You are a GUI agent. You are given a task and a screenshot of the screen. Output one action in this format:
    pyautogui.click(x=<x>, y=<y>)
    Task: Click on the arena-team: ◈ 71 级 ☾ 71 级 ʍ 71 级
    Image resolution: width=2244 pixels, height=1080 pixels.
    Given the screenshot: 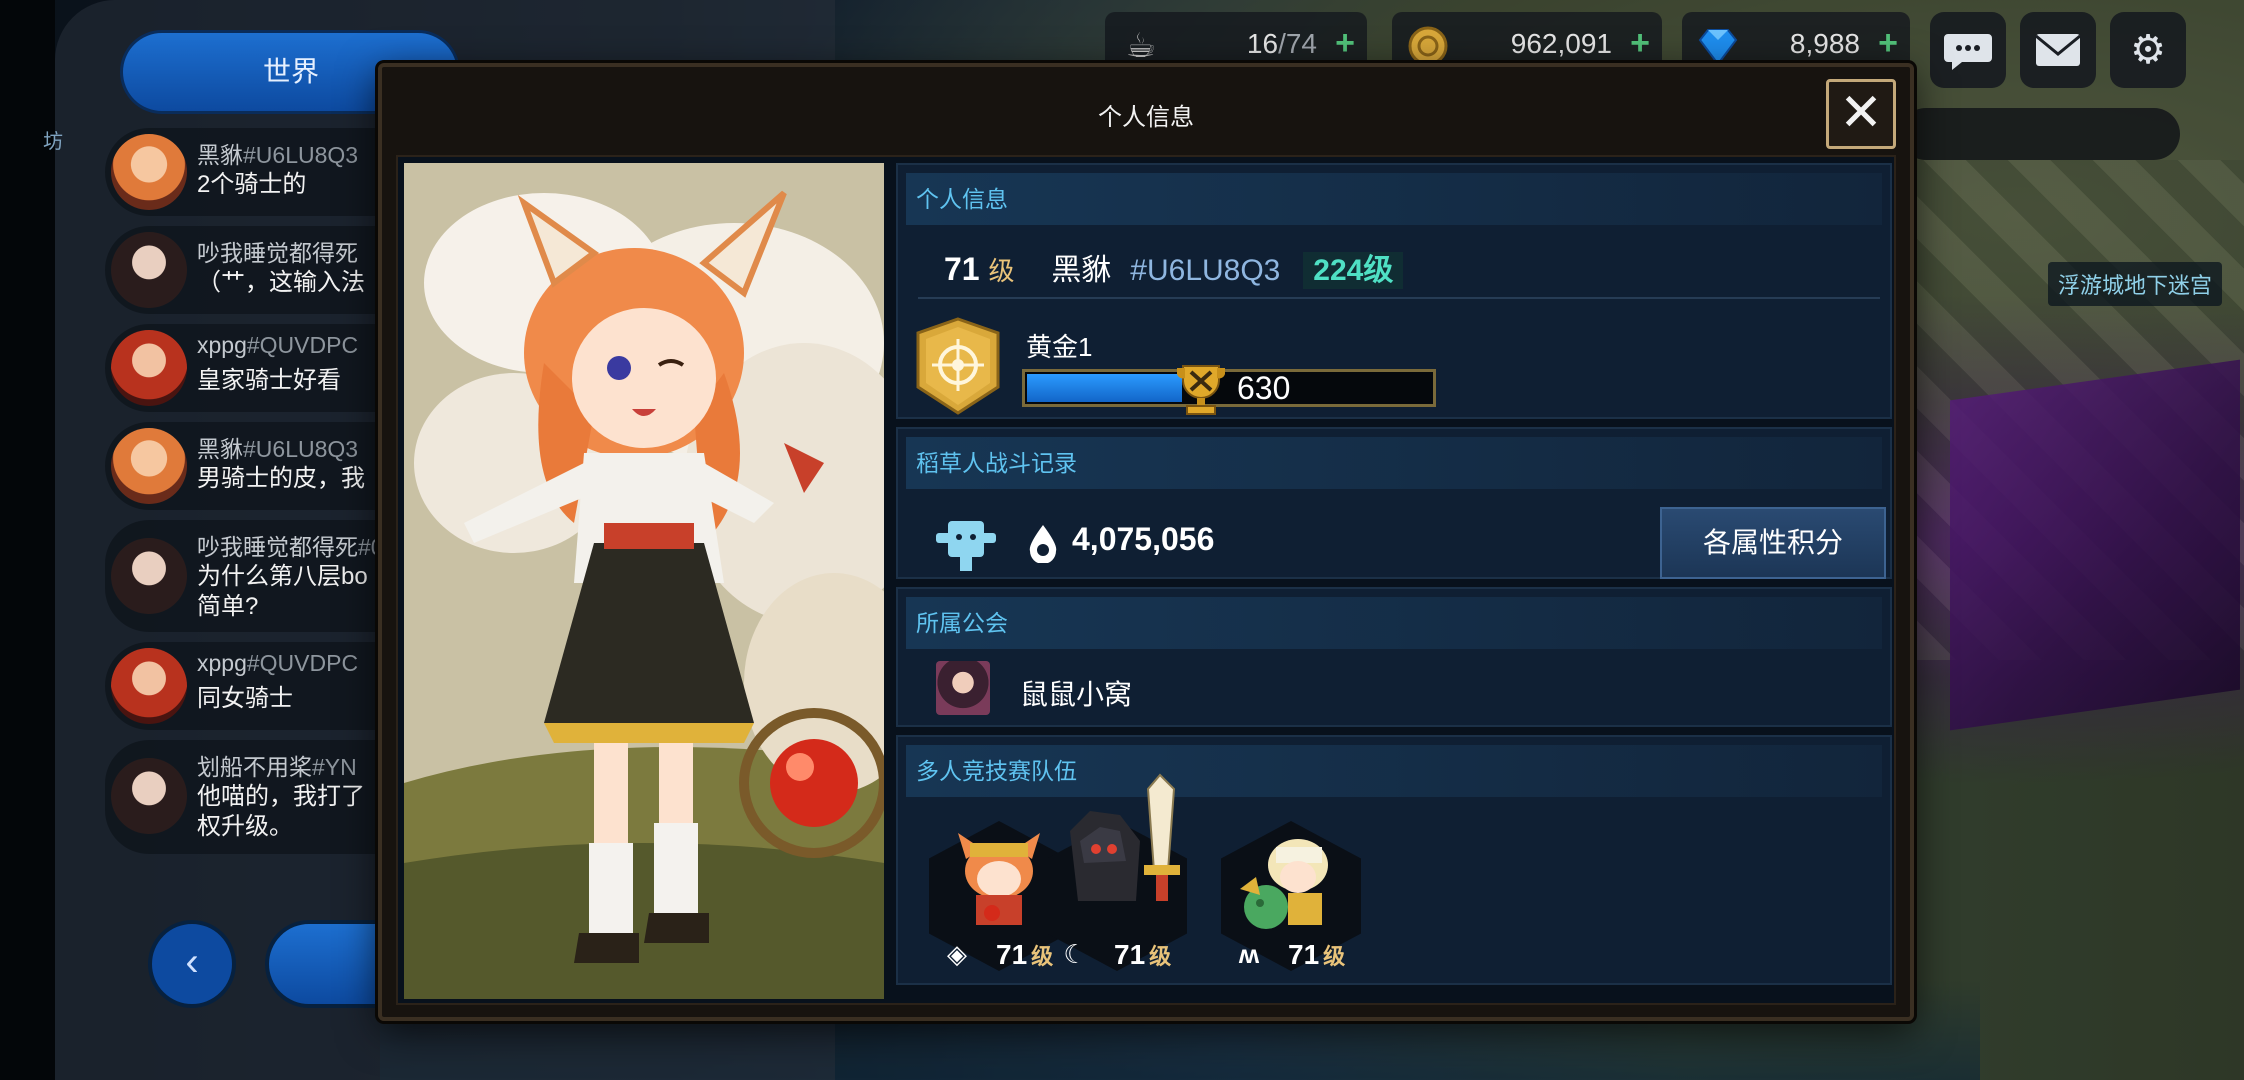 What is the action you would take?
    pyautogui.click(x=1184, y=880)
    